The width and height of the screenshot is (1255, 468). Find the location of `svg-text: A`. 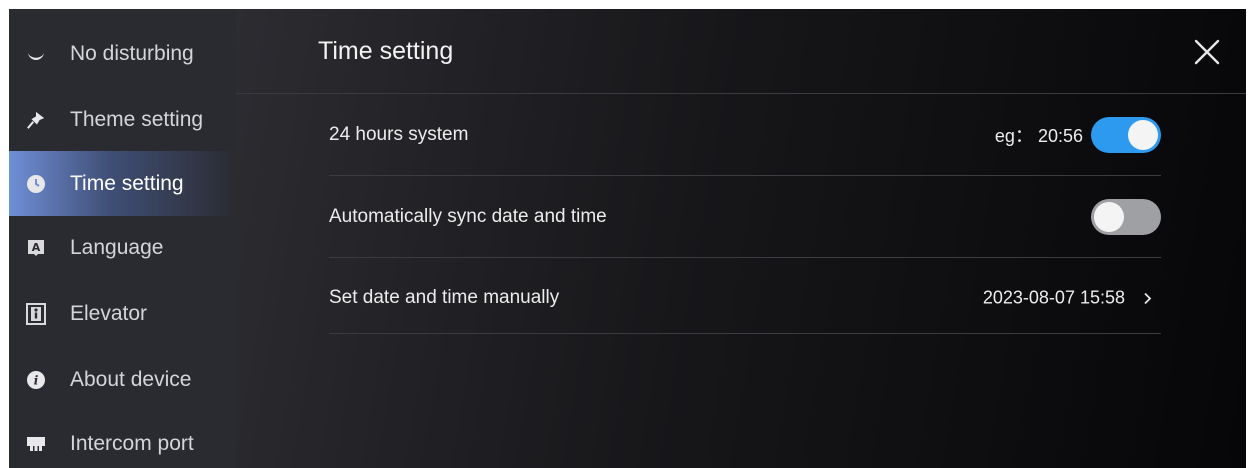

svg-text: A is located at coordinates (36, 247).